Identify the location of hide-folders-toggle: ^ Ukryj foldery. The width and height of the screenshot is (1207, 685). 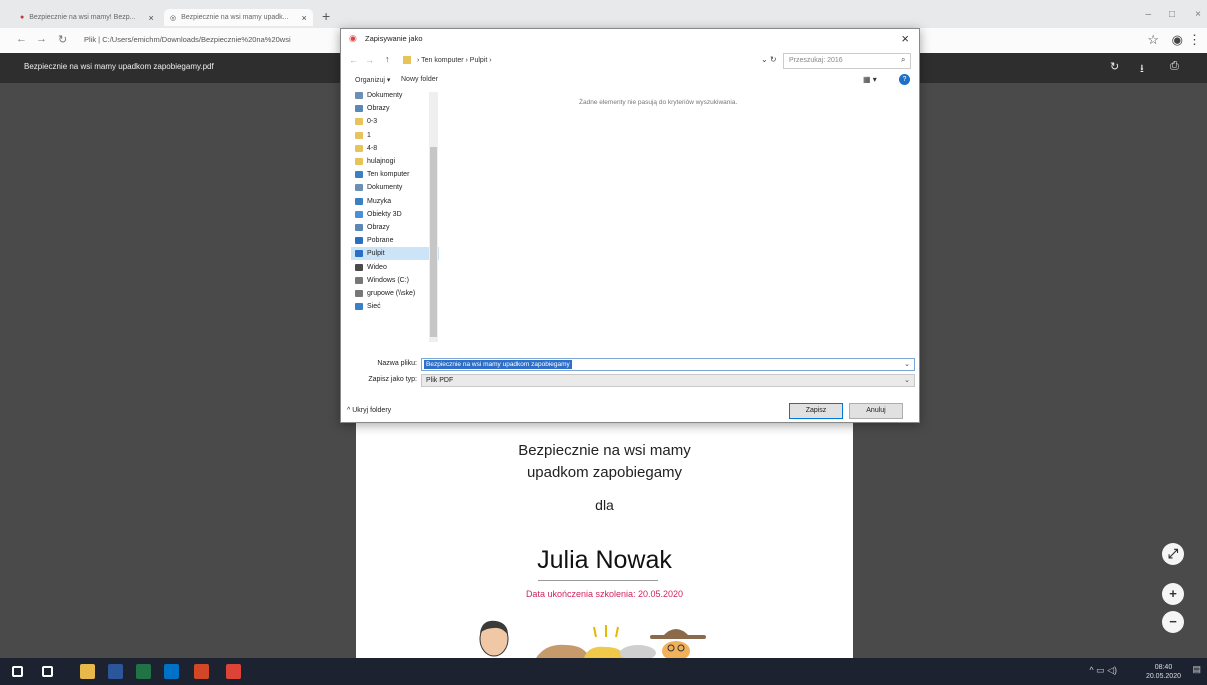
(369, 410).